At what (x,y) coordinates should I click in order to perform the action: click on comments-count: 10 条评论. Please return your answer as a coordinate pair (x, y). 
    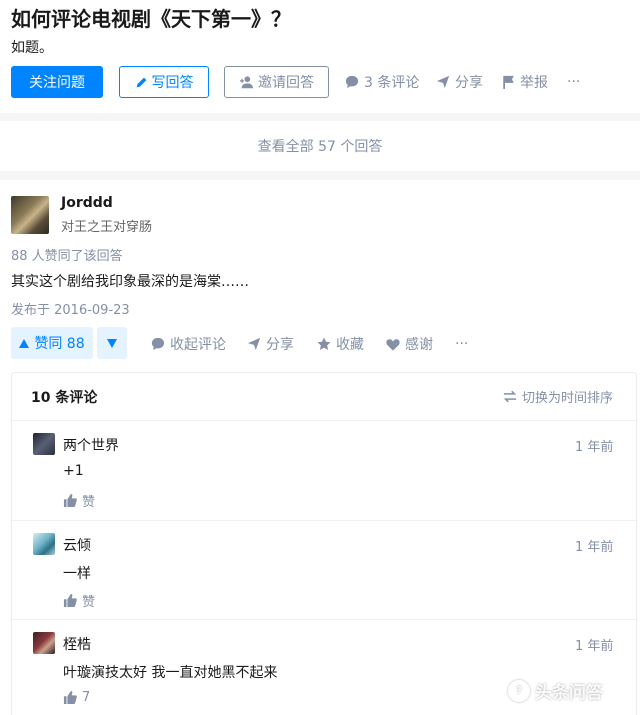
    Looking at the image, I should click on (64, 398).